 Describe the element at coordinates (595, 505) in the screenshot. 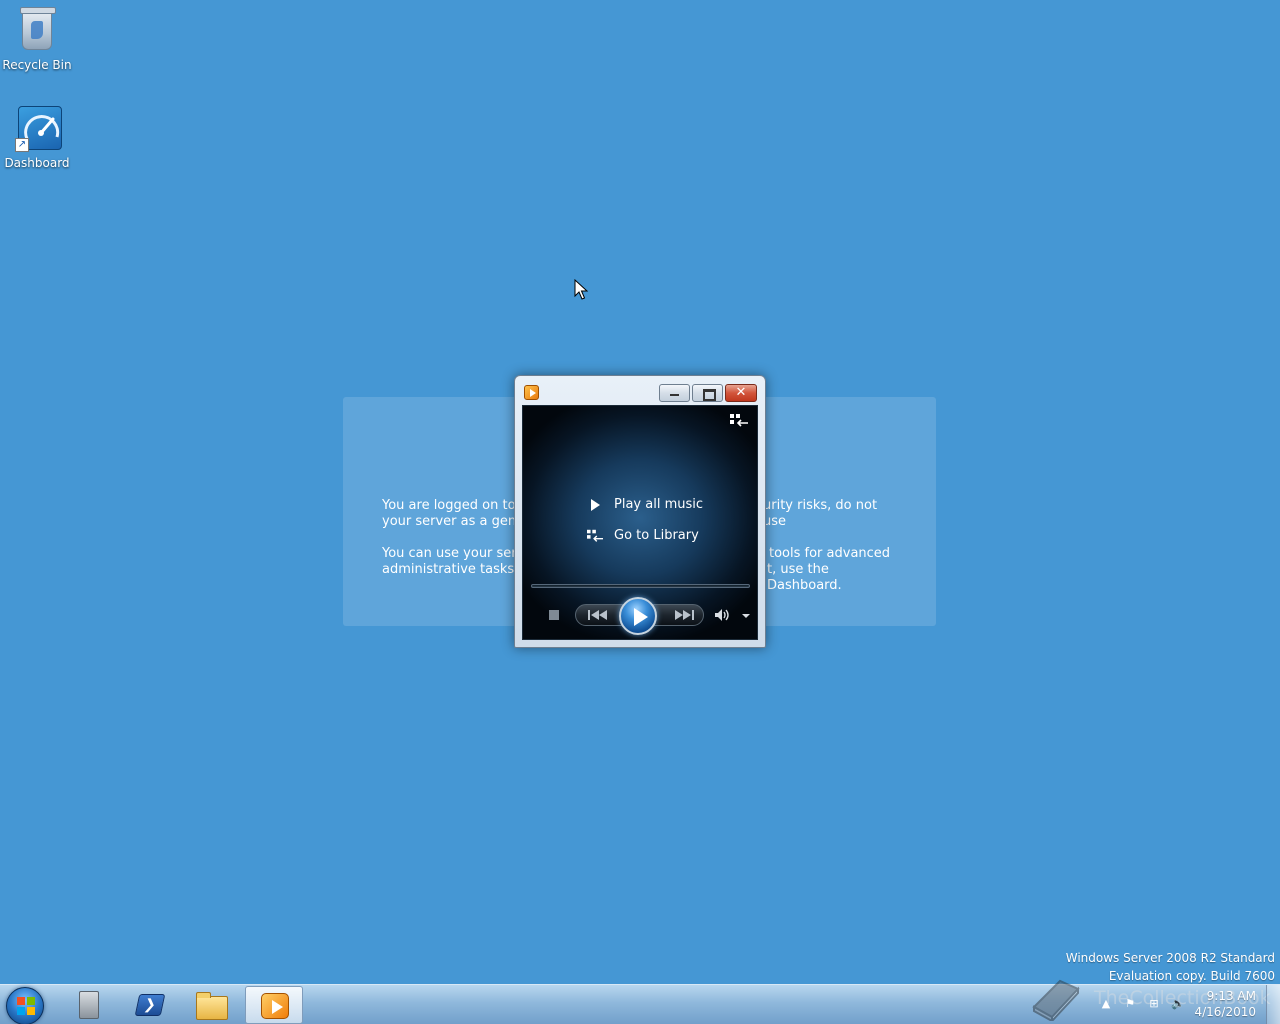

I see `play-icon` at that location.